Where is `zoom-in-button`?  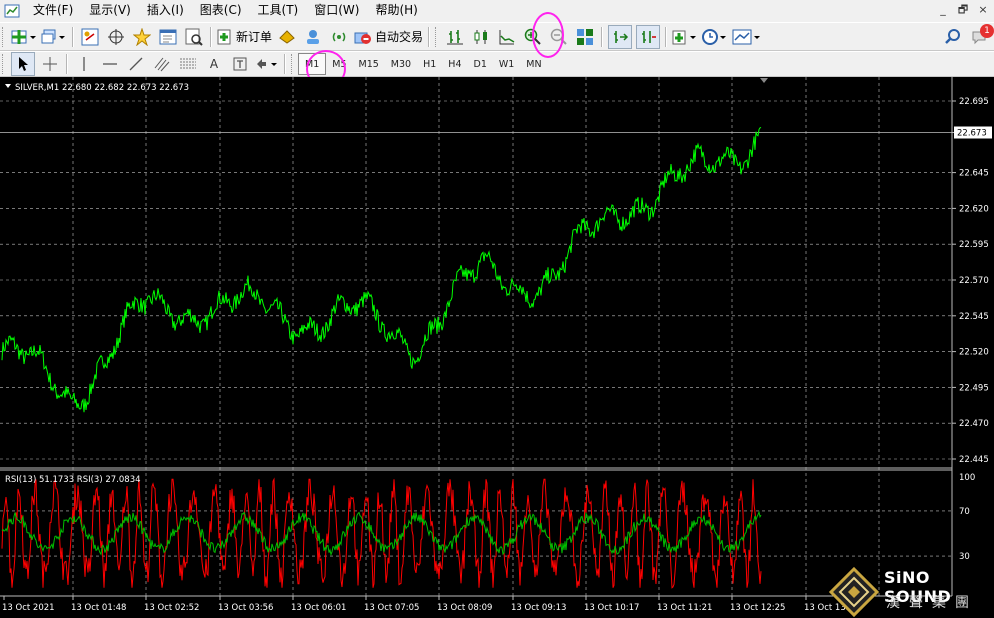
zoom-in-button is located at coordinates (533, 37).